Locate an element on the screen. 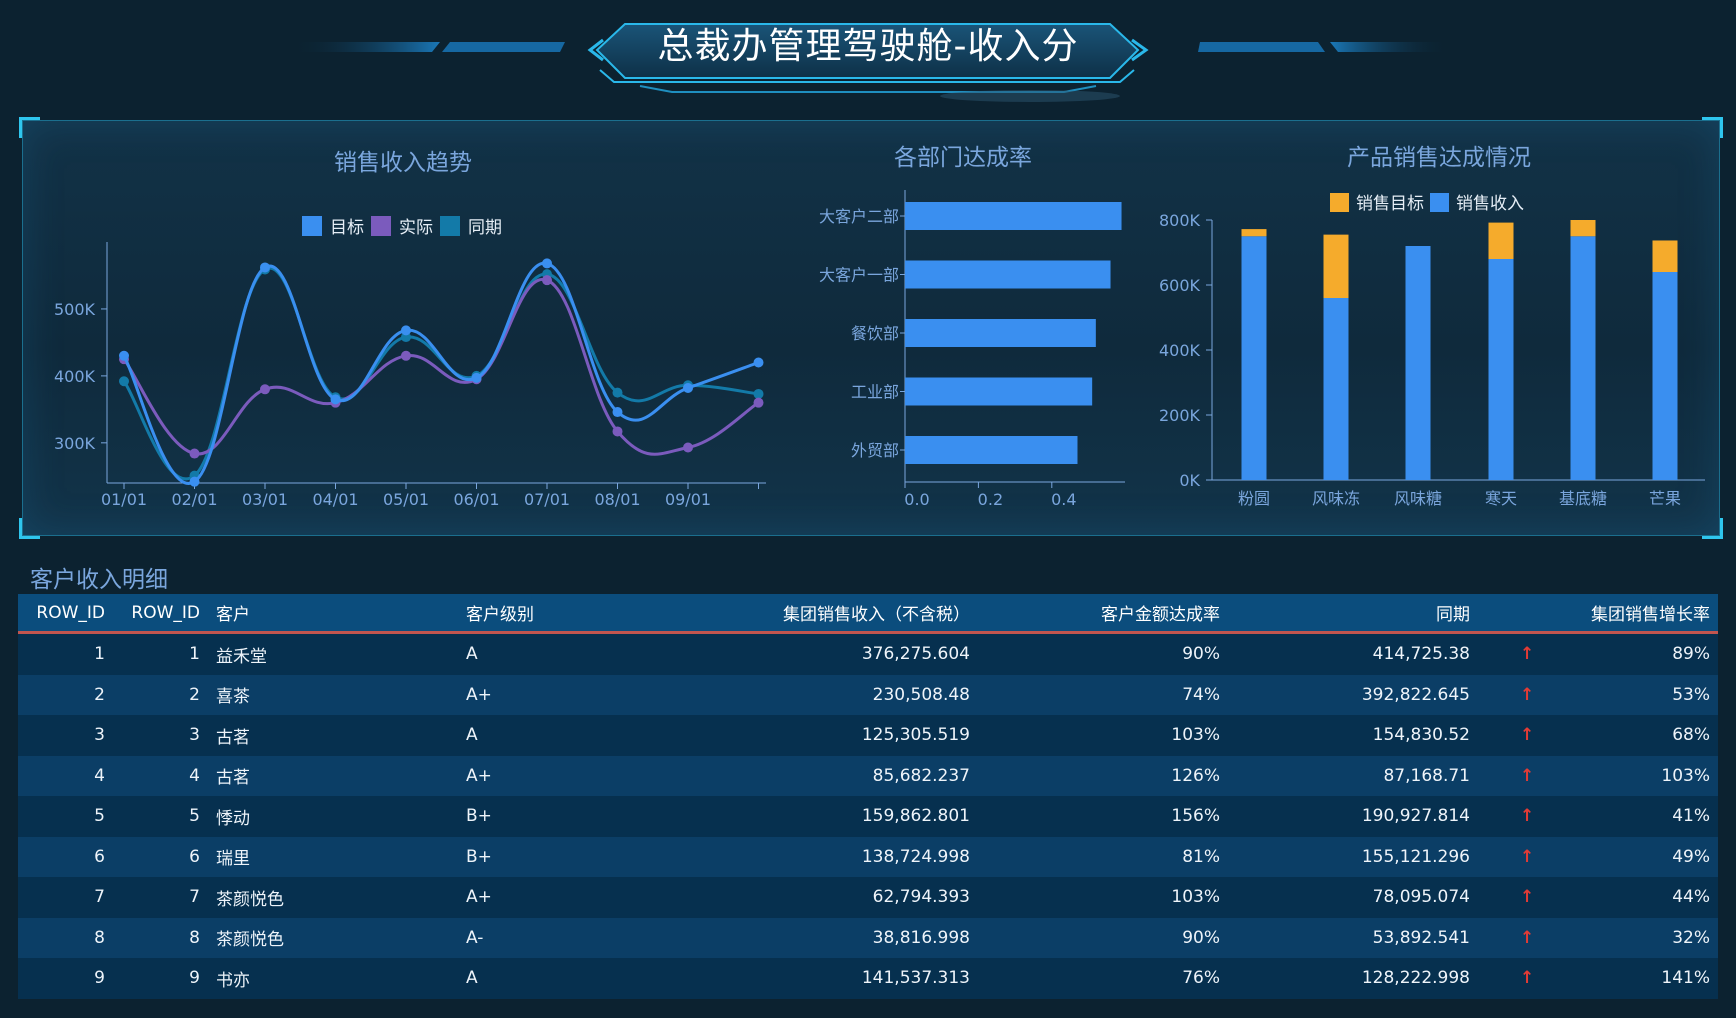  col-header-group-revenue: 集团销售收入（不含税） is located at coordinates (798, 614).